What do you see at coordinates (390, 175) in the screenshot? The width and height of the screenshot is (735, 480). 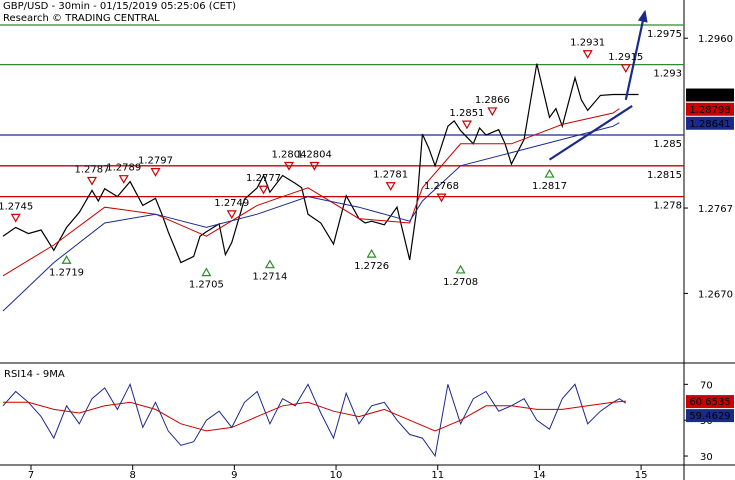 I see `pivot-high-label-12: 1.2781` at bounding box center [390, 175].